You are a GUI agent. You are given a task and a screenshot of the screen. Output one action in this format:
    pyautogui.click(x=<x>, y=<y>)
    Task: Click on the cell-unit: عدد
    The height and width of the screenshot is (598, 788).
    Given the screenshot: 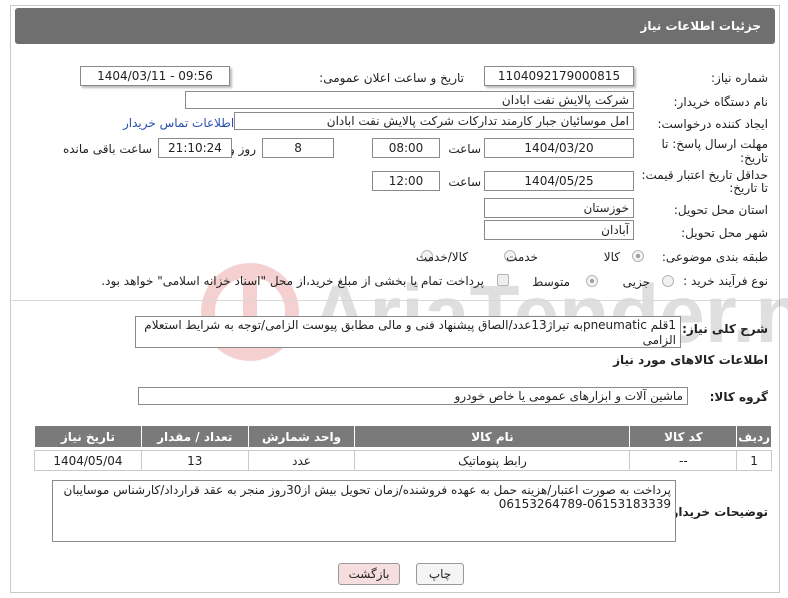 What is the action you would take?
    pyautogui.click(x=301, y=460)
    